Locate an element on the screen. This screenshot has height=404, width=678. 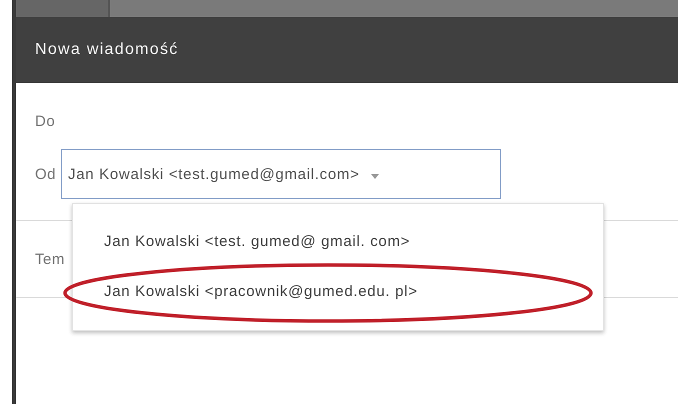
to-label: Do is located at coordinates (45, 121).